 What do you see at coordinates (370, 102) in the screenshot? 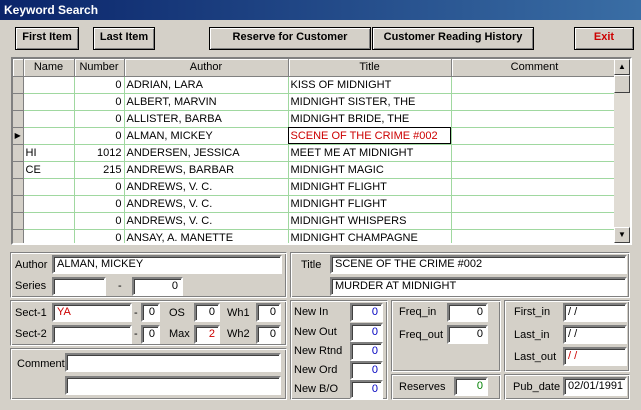
I see `cell-title: MIDNIGHT SISTER, THE` at bounding box center [370, 102].